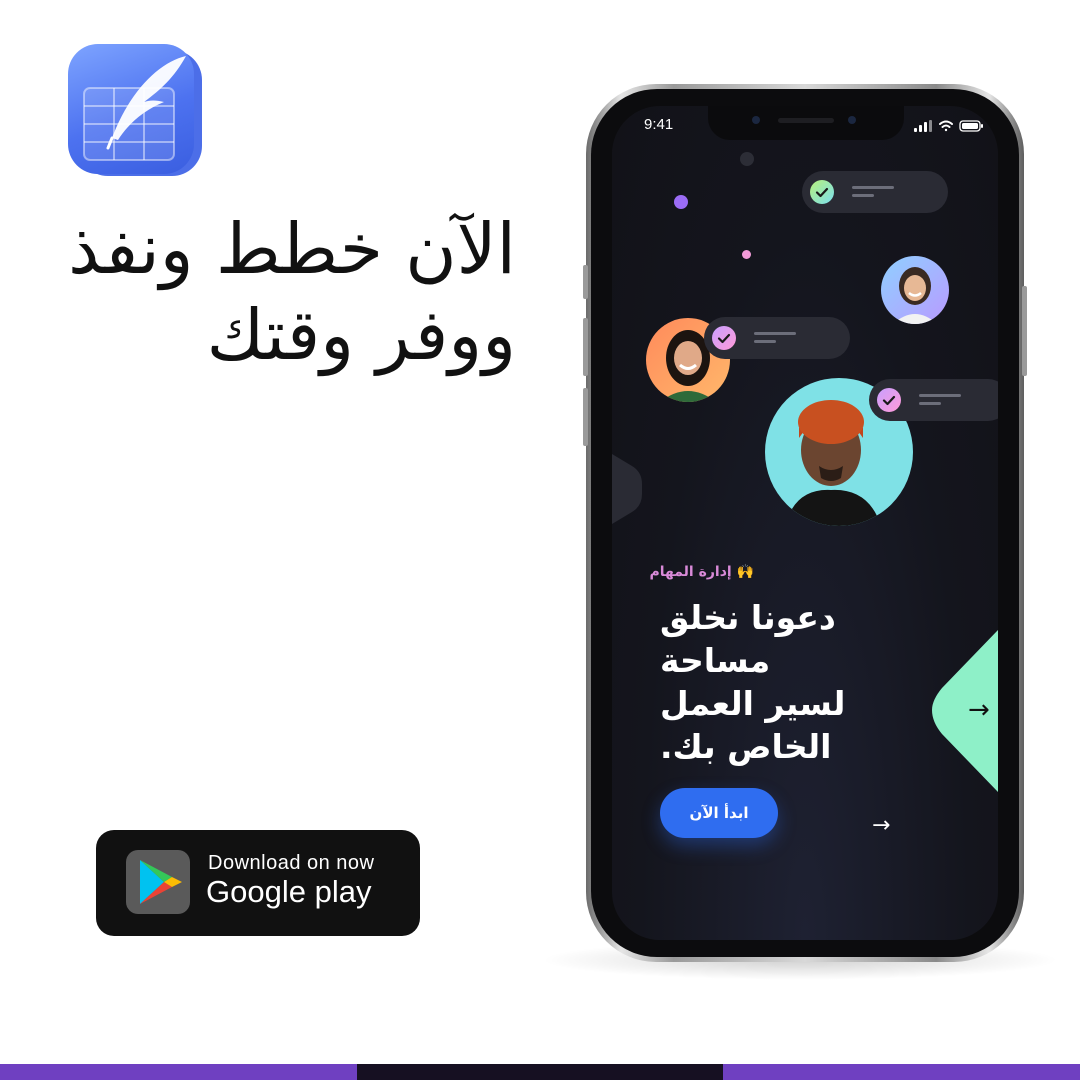 This screenshot has height=1080, width=1080. What do you see at coordinates (361, 335) in the screenshot?
I see `headline-line-2: ووفر وقتك` at bounding box center [361, 335].